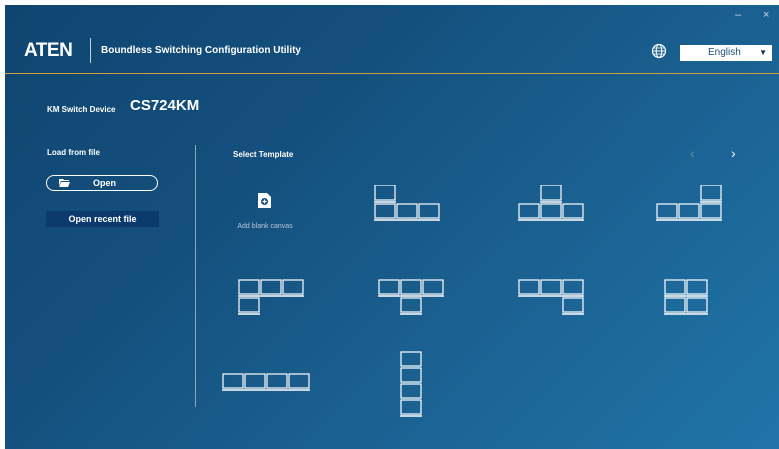 The height and width of the screenshot is (449, 779). I want to click on select-template-heading: Select Template, so click(263, 154).